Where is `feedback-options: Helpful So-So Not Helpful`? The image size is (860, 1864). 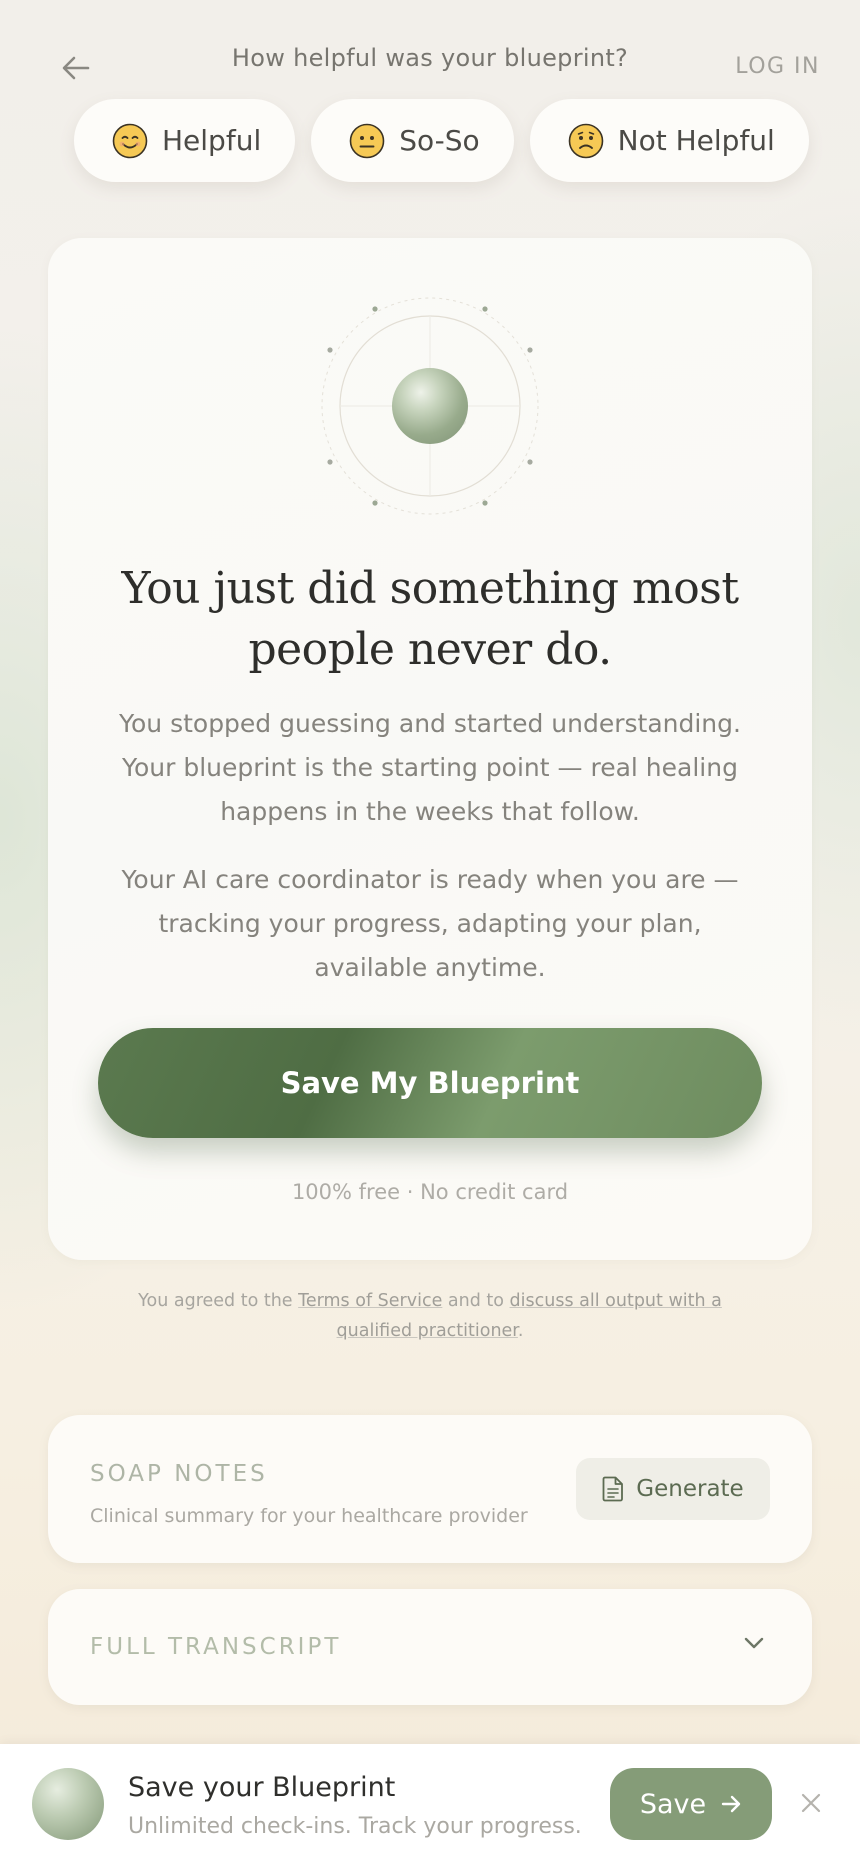
feedback-options: Helpful So-So Not Helpful is located at coordinates (441, 140).